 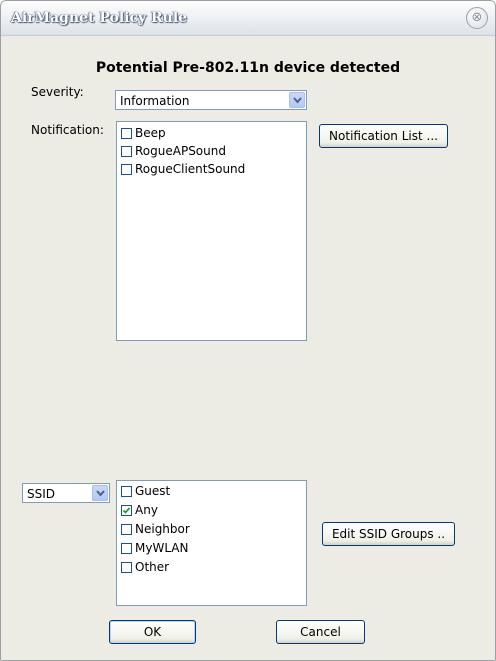 What do you see at coordinates (150, 133) in the screenshot?
I see `list-item-label: Beep` at bounding box center [150, 133].